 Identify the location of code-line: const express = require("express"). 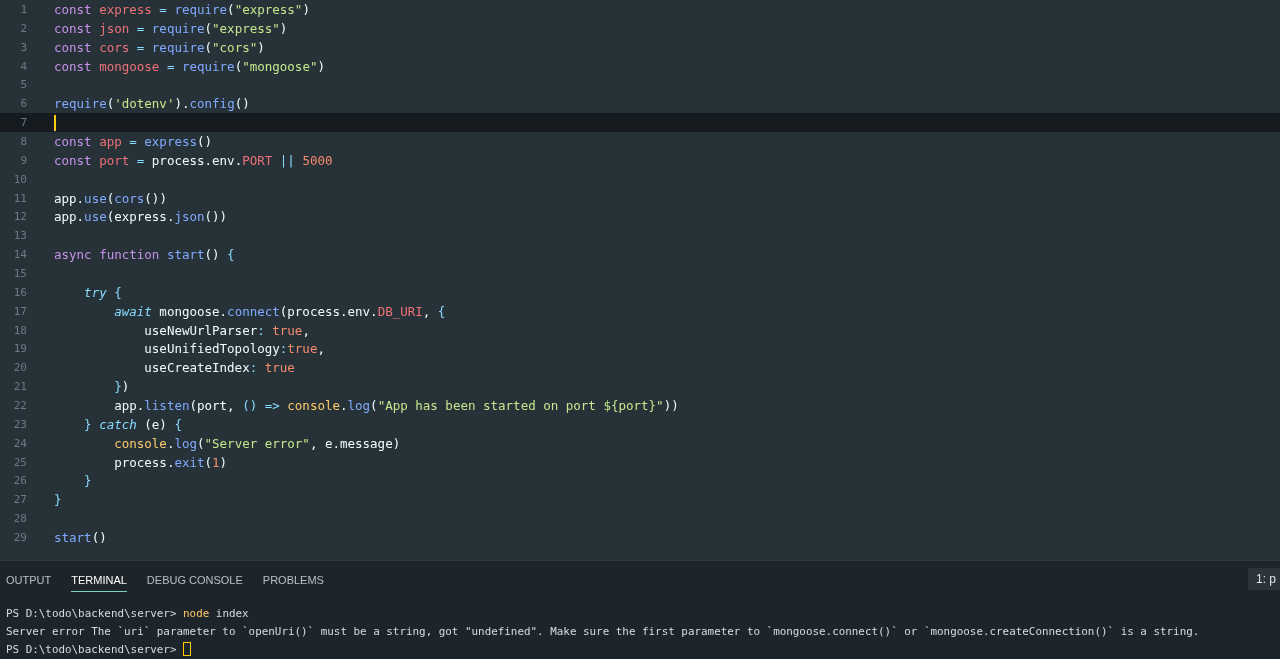
(182, 9).